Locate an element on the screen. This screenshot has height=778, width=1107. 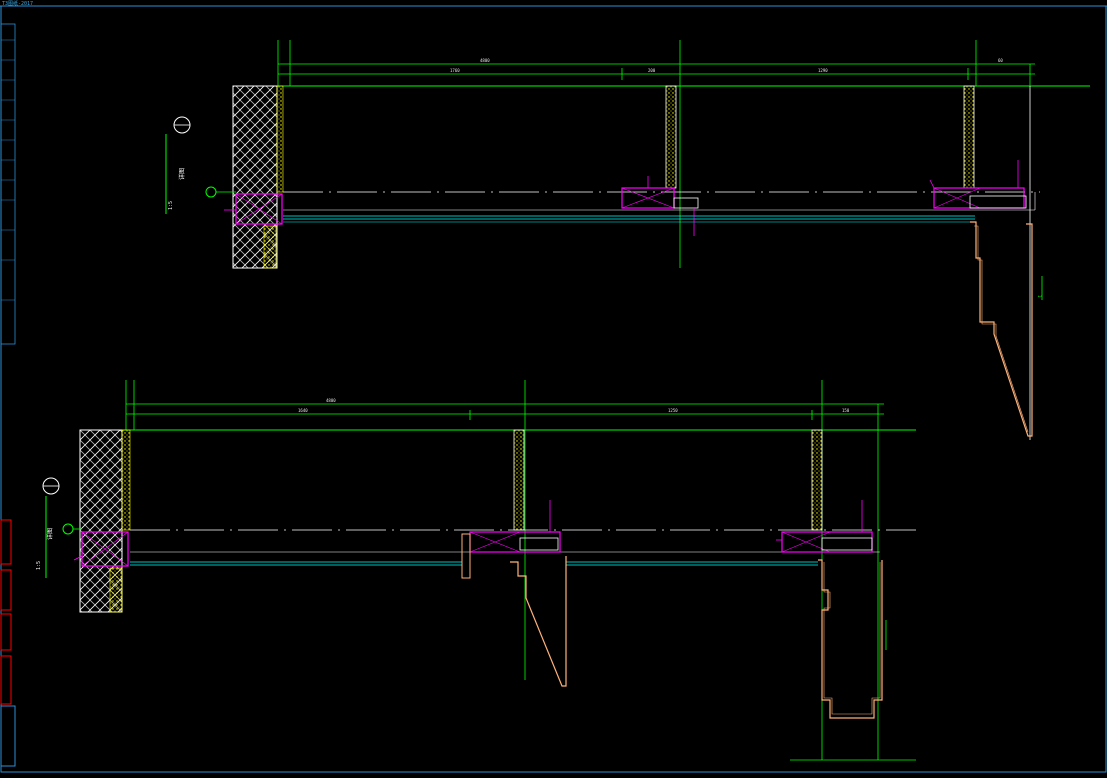
lower-frame-right is located at coordinates (827, 542).